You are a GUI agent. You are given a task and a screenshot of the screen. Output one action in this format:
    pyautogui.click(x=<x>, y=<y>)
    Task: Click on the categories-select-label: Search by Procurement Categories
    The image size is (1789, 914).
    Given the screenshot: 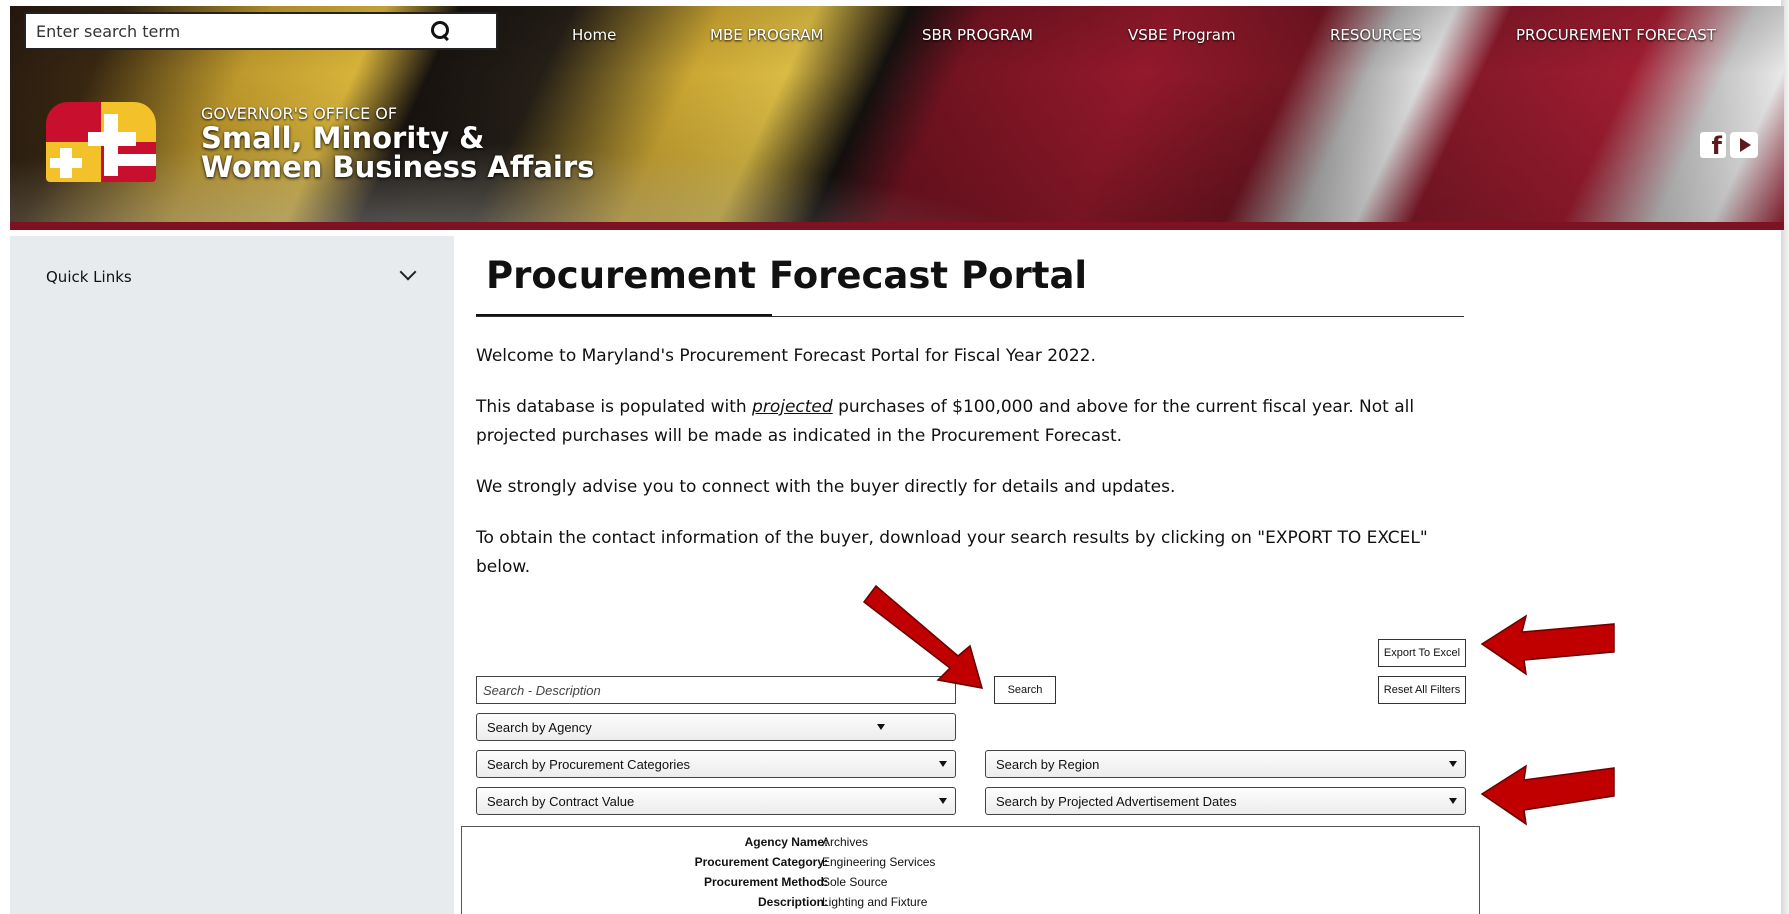 What is the action you would take?
    pyautogui.click(x=589, y=764)
    